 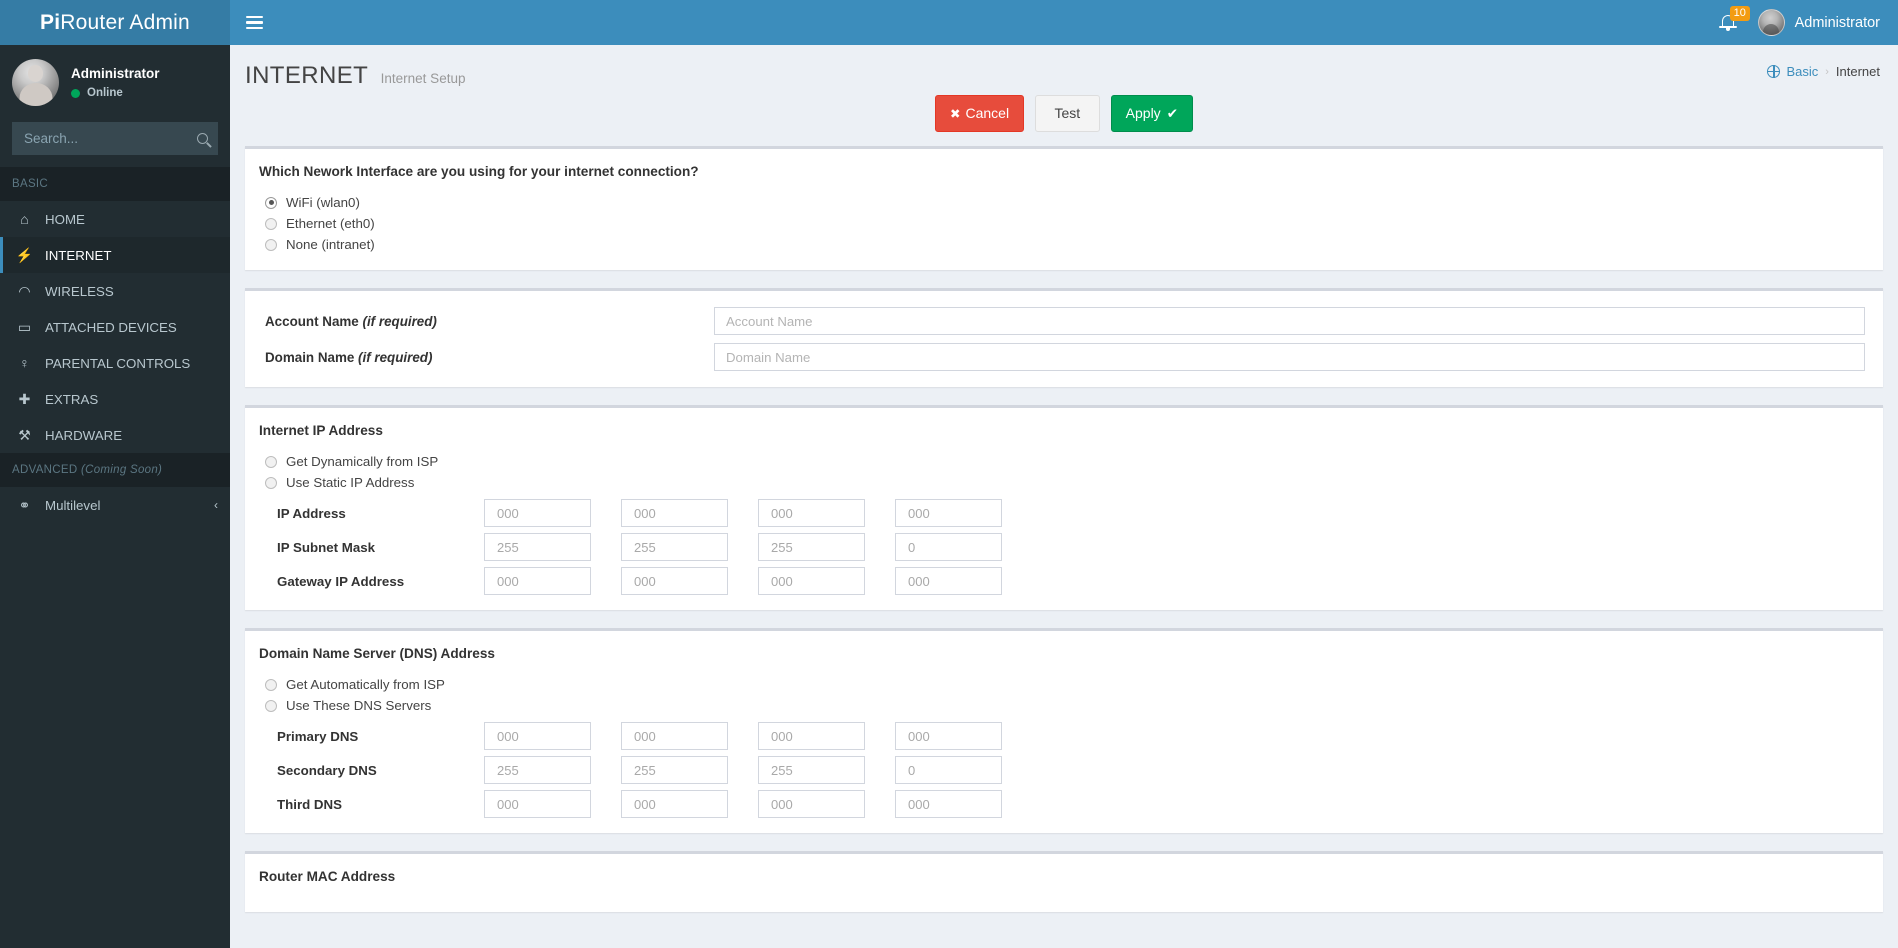 I want to click on breadcrumb-root: Basic, so click(x=1792, y=71).